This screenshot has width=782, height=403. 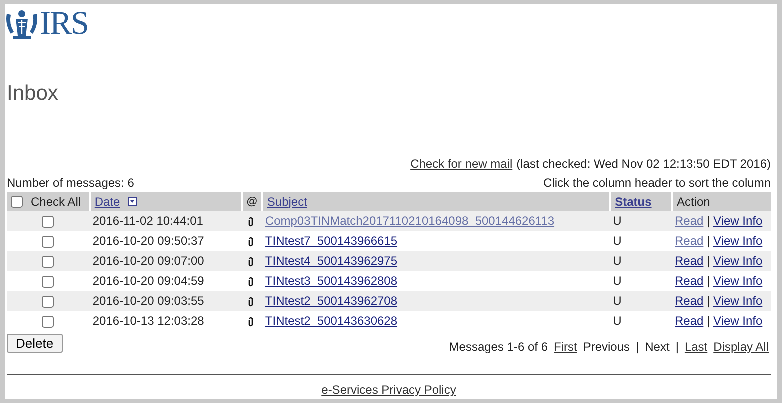 I want to click on date-cell-text: 2016-10-20 09:04:59, so click(x=149, y=281).